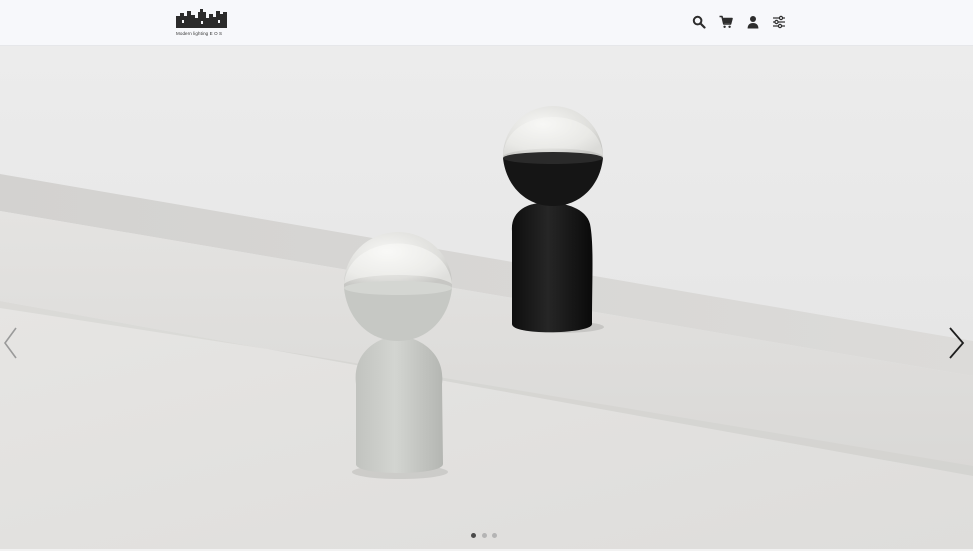 The image size is (973, 551). Describe the element at coordinates (727, 23) in the screenshot. I see `cart-icon` at that location.